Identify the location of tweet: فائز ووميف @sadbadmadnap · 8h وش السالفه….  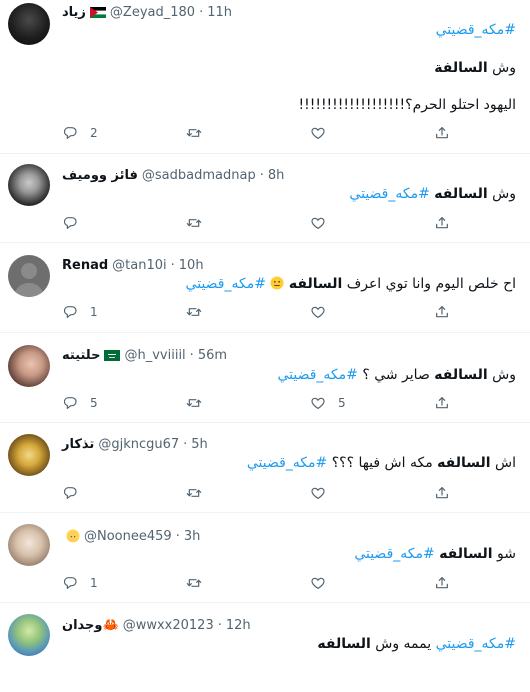
(265, 198).